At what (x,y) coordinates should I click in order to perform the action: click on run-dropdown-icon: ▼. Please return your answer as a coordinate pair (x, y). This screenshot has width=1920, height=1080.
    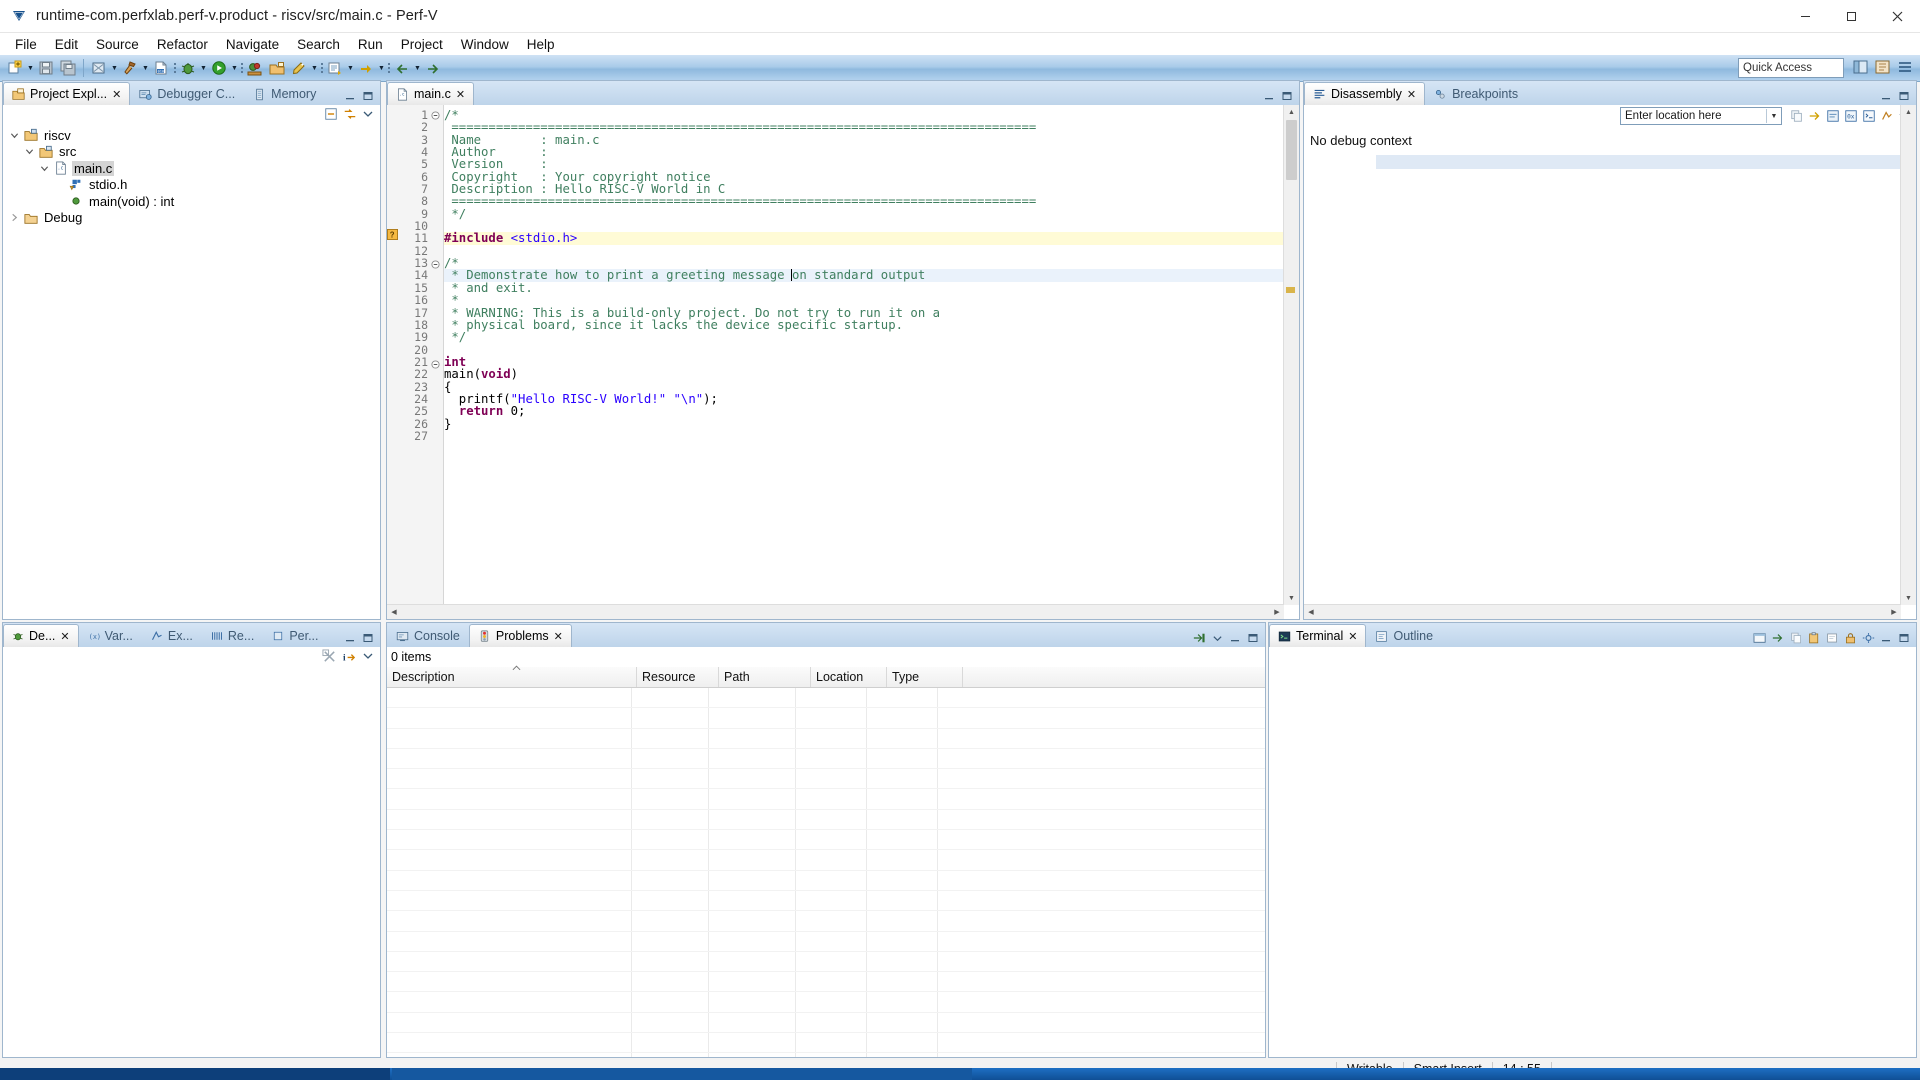
    Looking at the image, I should click on (234, 68).